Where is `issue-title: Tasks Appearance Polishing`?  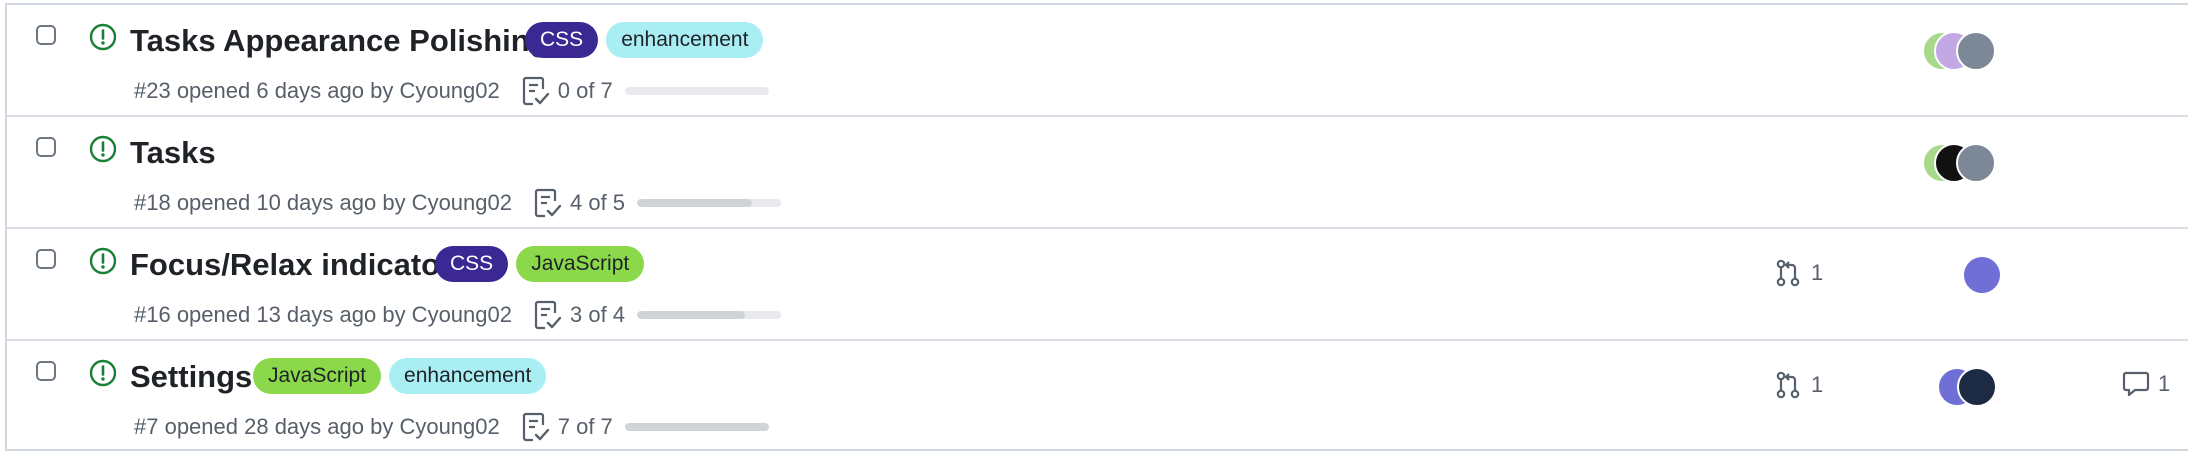
issue-title: Tasks Appearance Polishing is located at coordinates (339, 41).